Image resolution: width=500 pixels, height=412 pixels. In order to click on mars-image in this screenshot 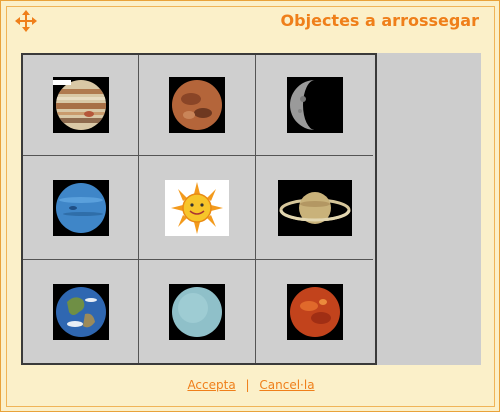, I will do `click(197, 105)`.